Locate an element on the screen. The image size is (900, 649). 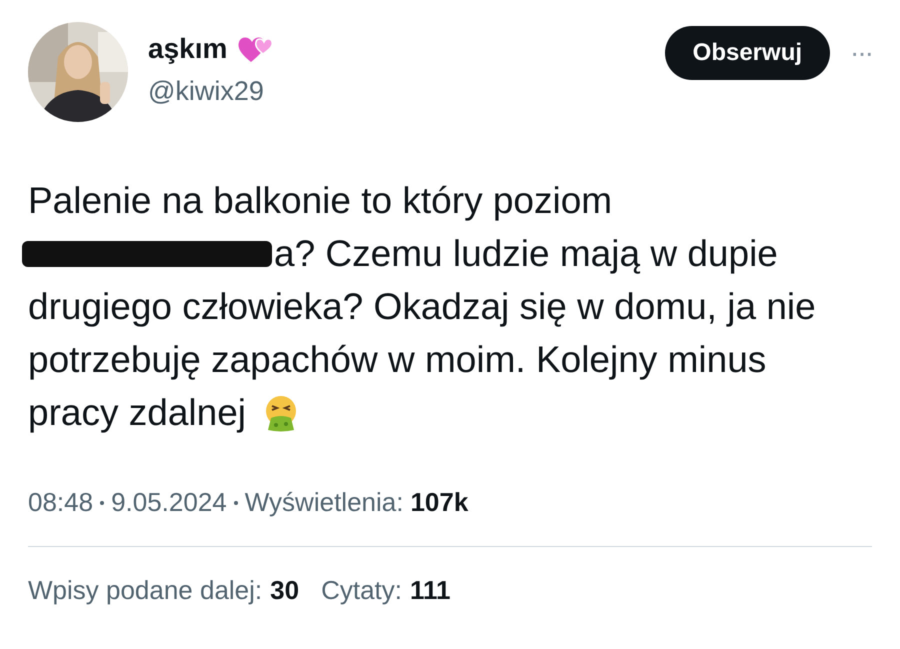
user-handle: @kiwix29 is located at coordinates (206, 91).